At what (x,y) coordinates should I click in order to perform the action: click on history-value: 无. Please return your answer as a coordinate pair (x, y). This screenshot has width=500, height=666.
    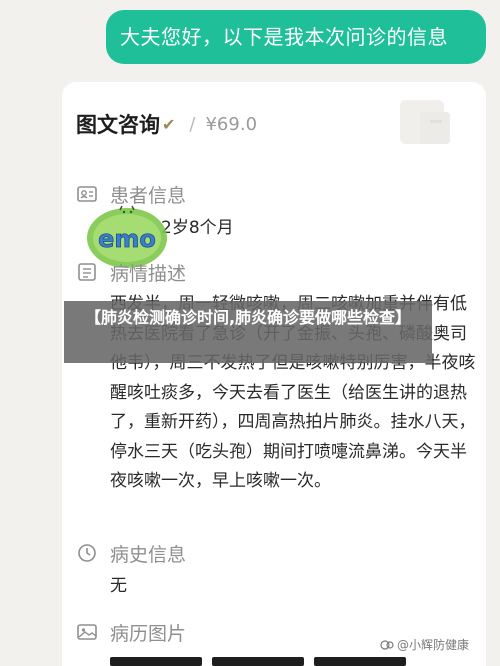
    Looking at the image, I should click on (118, 586).